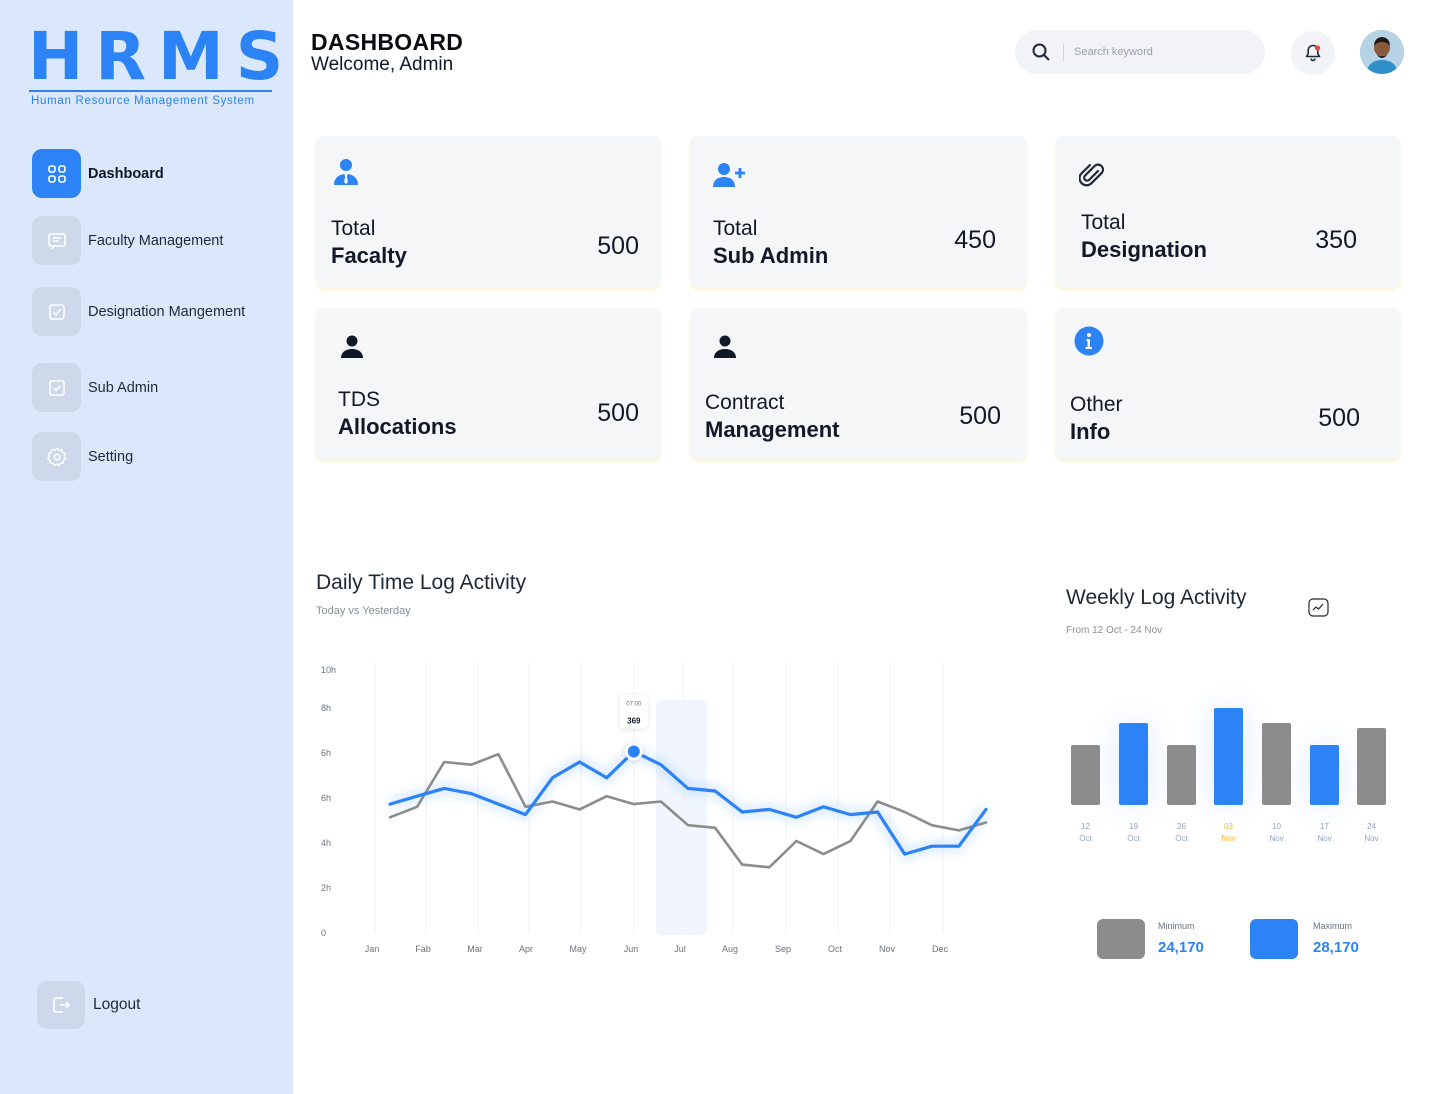 The height and width of the screenshot is (1094, 1440). What do you see at coordinates (835, 949) in the screenshot?
I see `x-tick-label: Oct` at bounding box center [835, 949].